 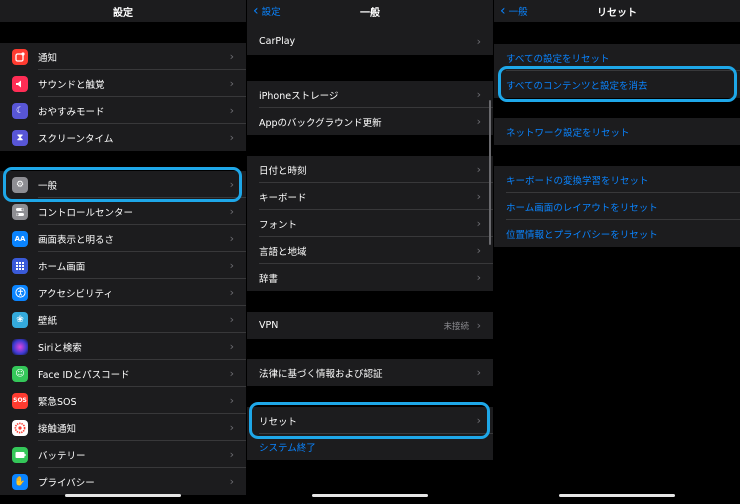 I want to click on settings-item-privacy: ✋ プライバシー ›, so click(x=123, y=481).